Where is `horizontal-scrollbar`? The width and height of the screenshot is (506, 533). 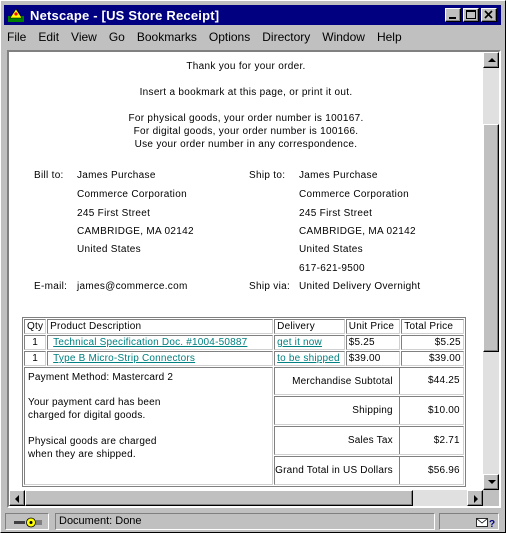 horizontal-scrollbar is located at coordinates (246, 498).